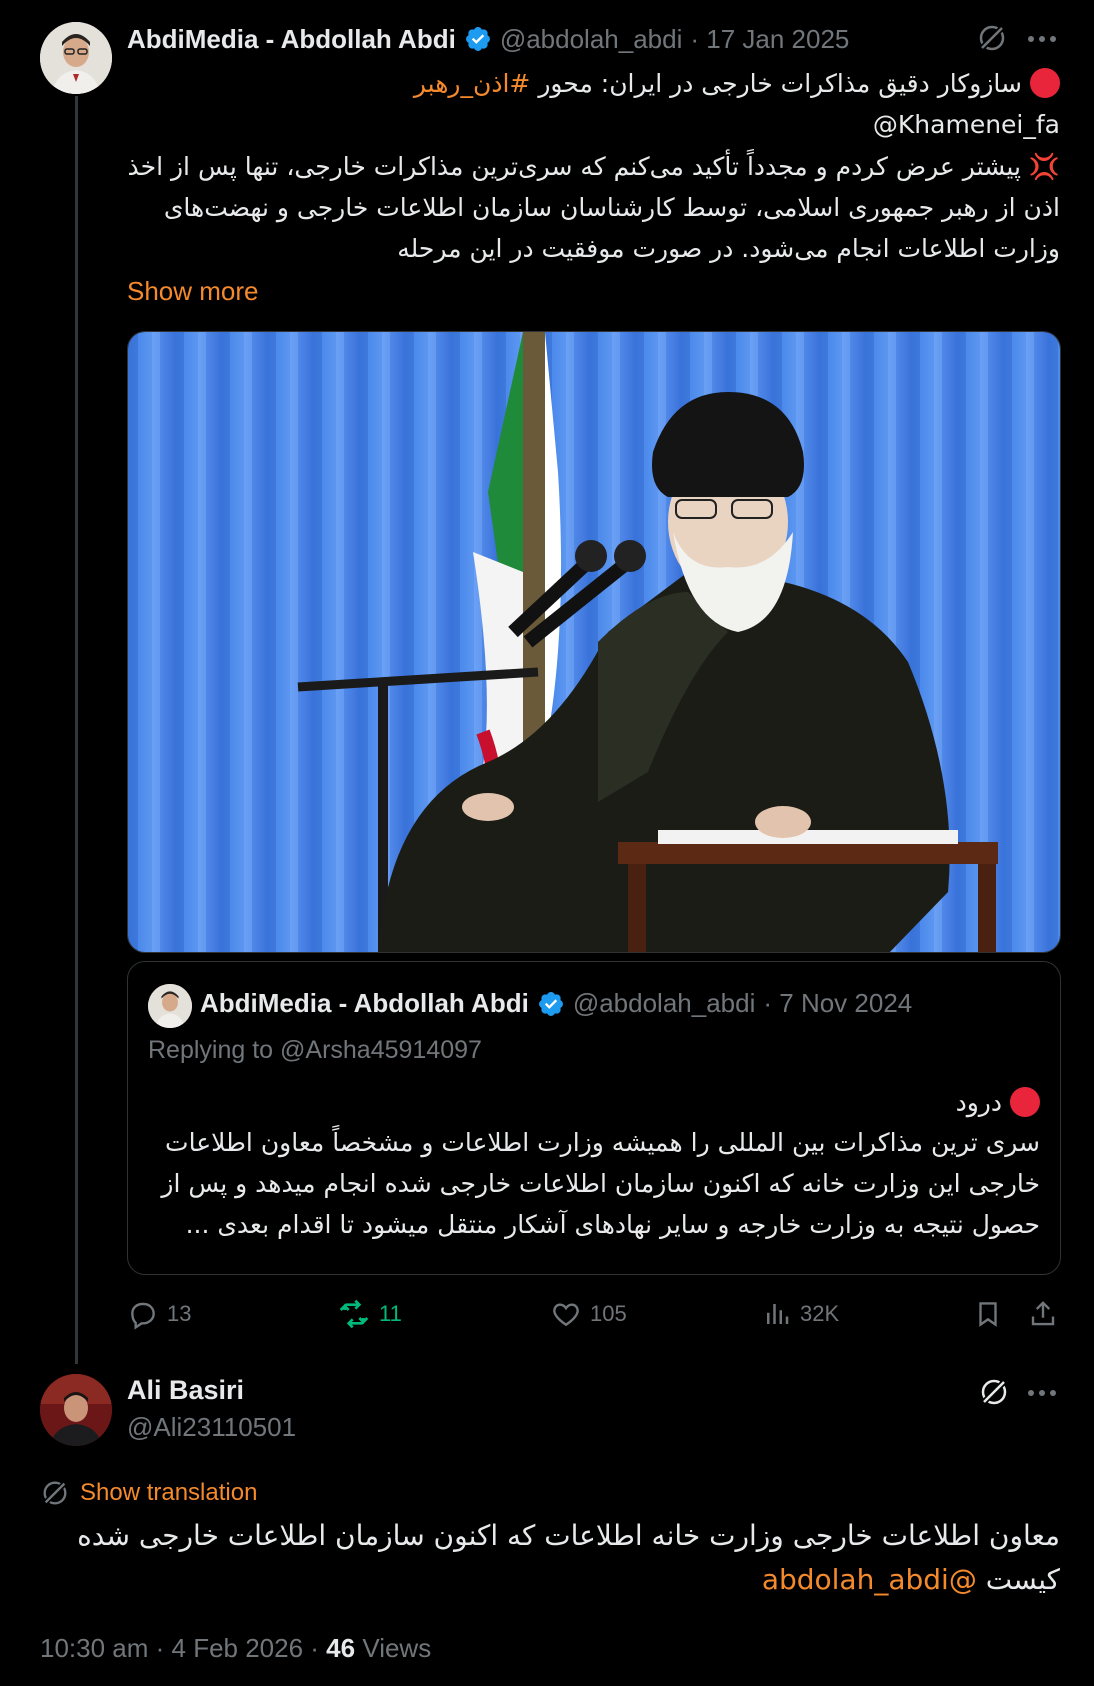 This screenshot has height=1686, width=1094. What do you see at coordinates (179, 1313) in the screenshot?
I see `reply-count: 13` at bounding box center [179, 1313].